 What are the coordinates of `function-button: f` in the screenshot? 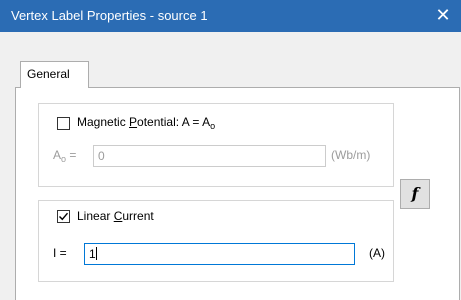 It's located at (415, 194).